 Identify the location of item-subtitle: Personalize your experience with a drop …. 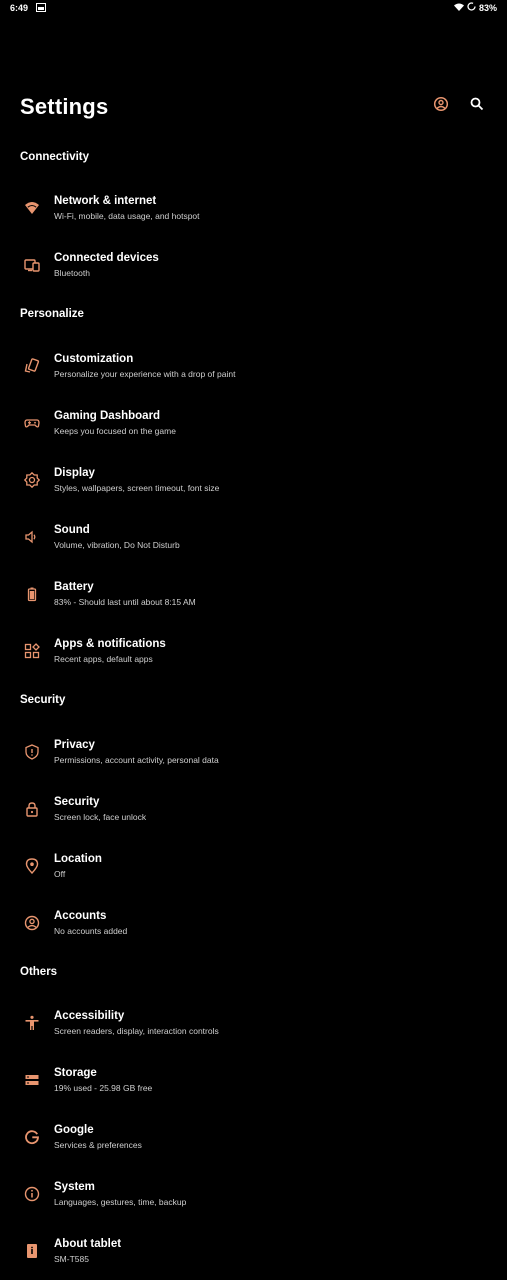
(145, 374).